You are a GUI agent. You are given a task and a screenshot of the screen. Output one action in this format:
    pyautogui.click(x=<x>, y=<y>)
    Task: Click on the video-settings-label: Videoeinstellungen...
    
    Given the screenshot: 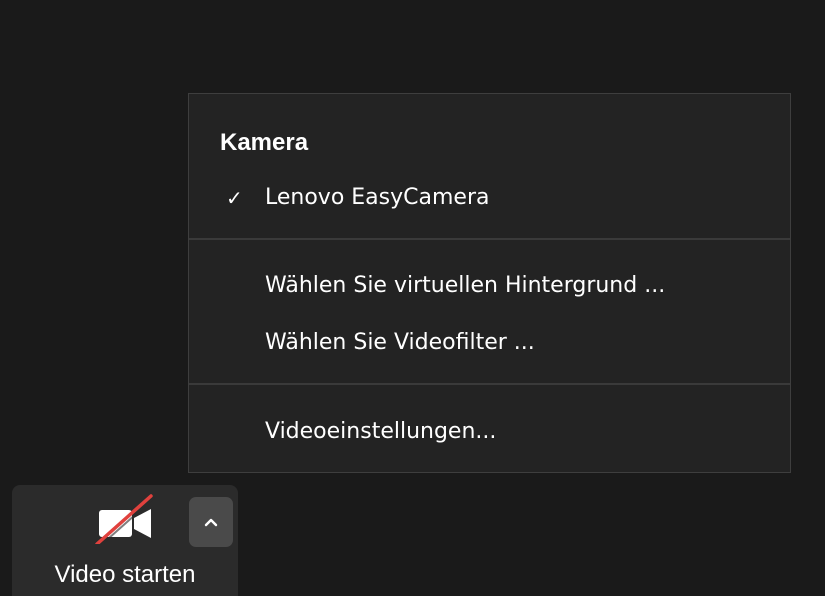 What is the action you would take?
    pyautogui.click(x=381, y=431)
    